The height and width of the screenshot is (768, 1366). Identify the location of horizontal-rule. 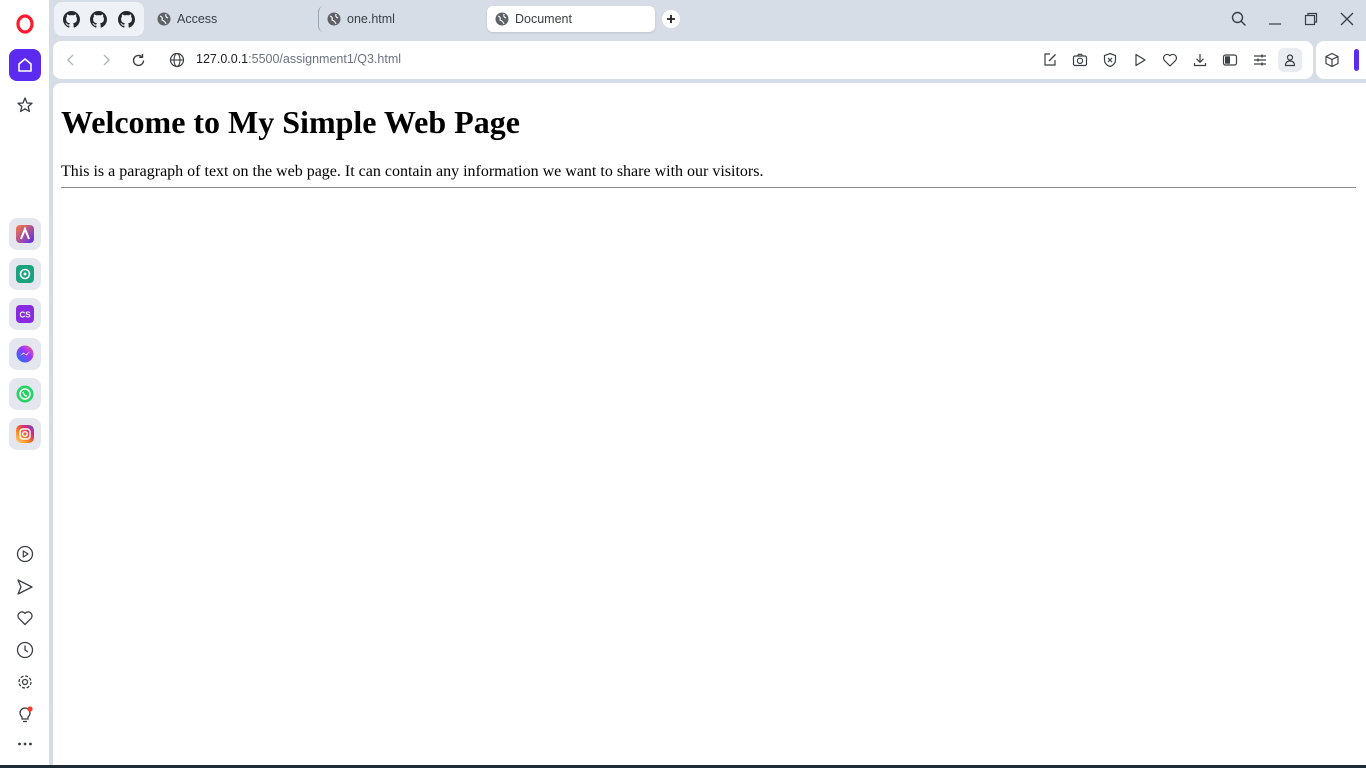
(708, 187).